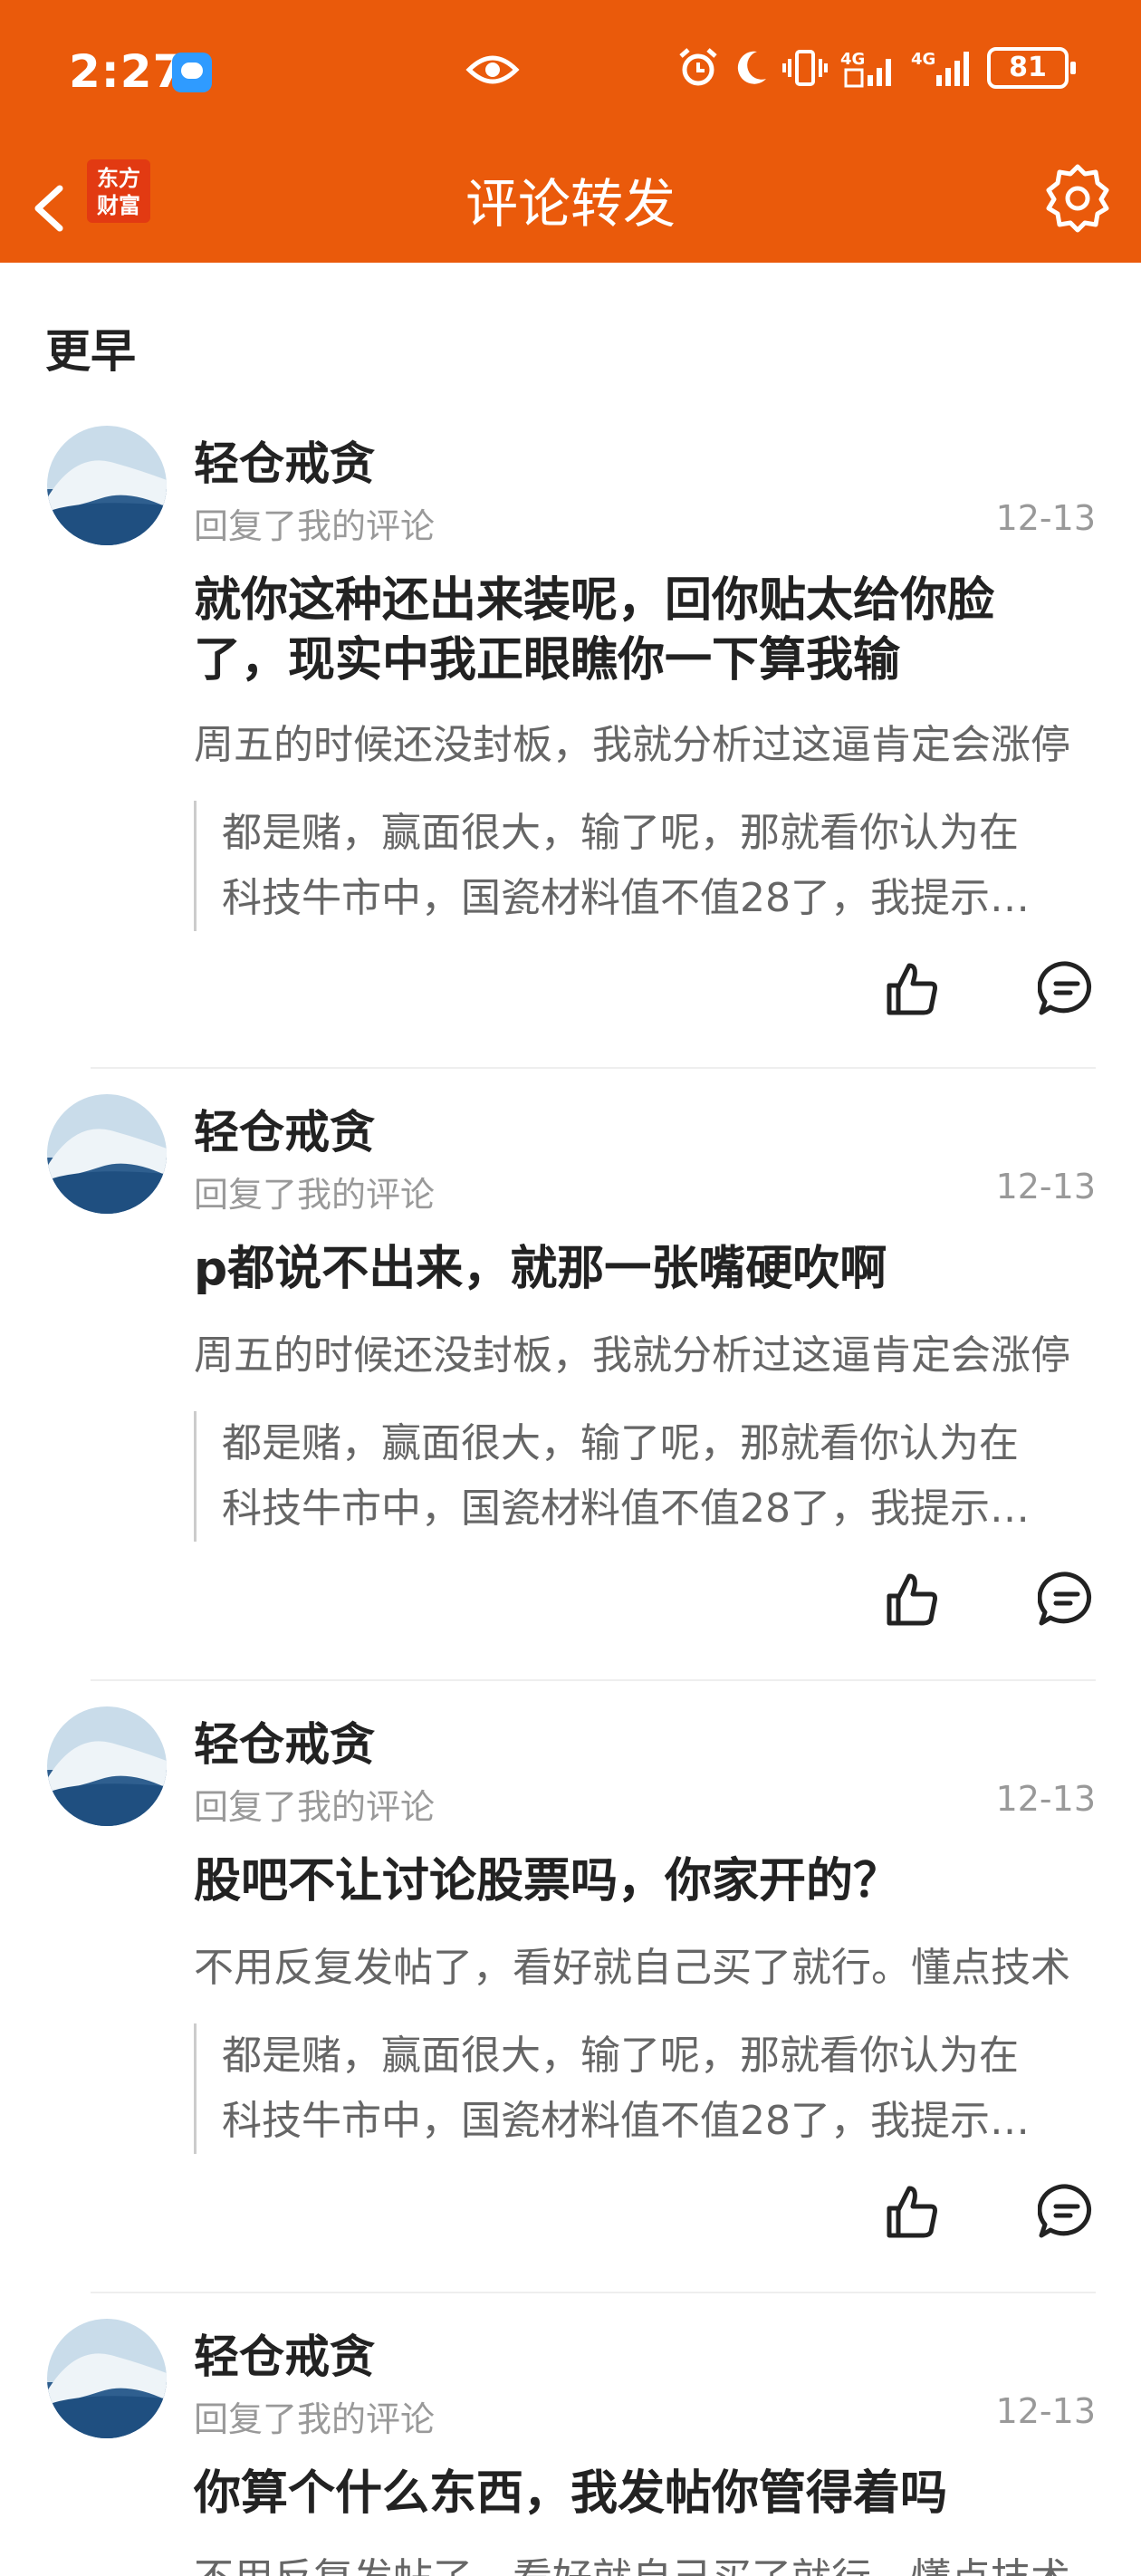  What do you see at coordinates (1031, 68) in the screenshot?
I see `battery-indicator: 81` at bounding box center [1031, 68].